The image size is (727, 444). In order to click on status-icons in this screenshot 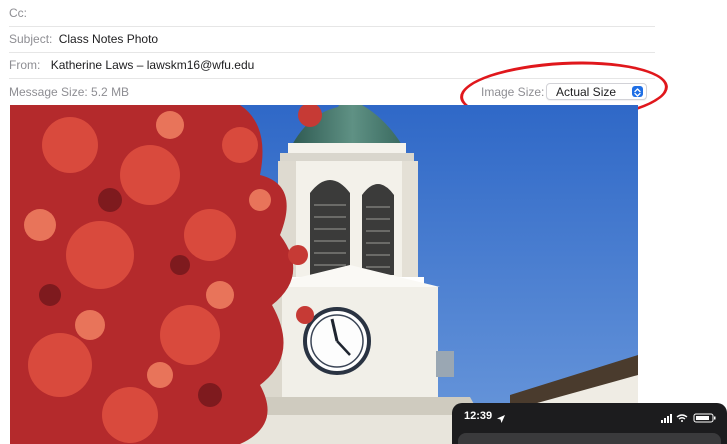, I will do `click(690, 417)`.